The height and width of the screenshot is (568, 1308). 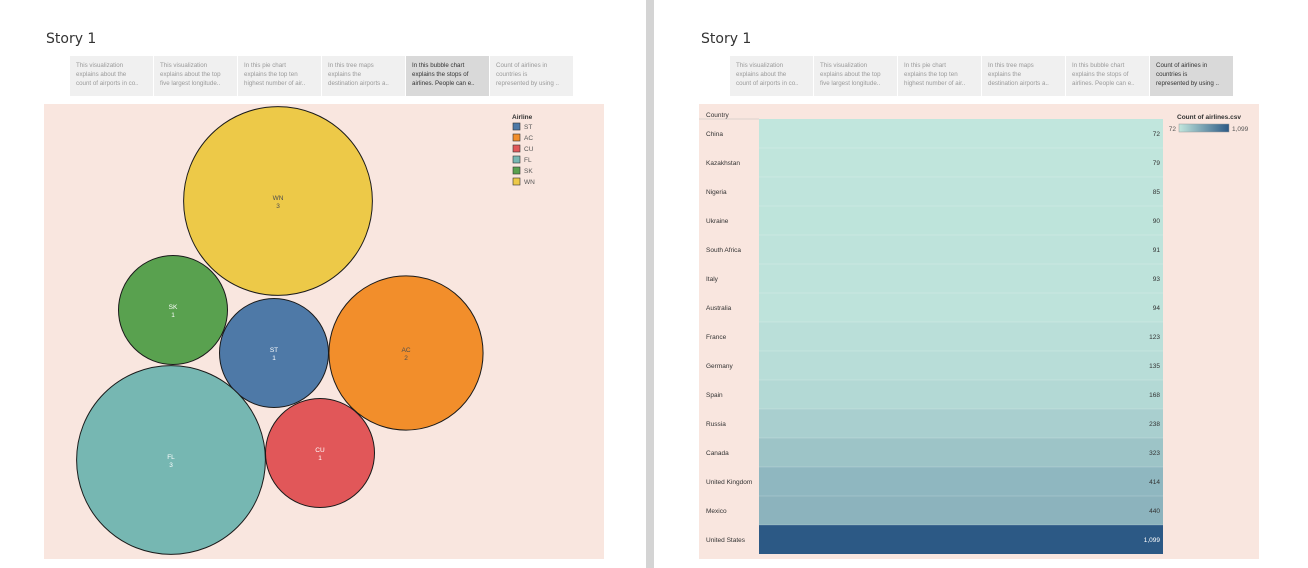 I want to click on color-legend: Count of airlines.csv72 1,099, so click(x=1209, y=123).